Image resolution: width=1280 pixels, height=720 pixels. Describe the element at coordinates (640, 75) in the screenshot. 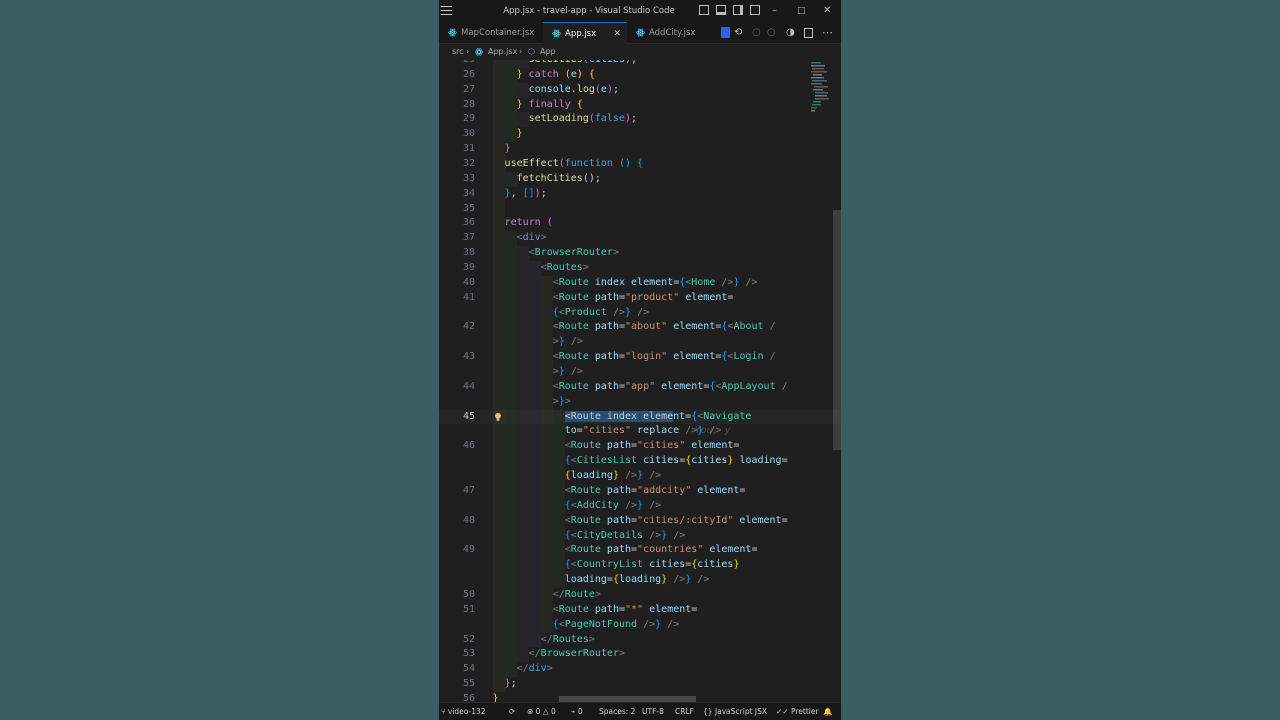

I see `code-line: 26 } catch (e) {` at that location.